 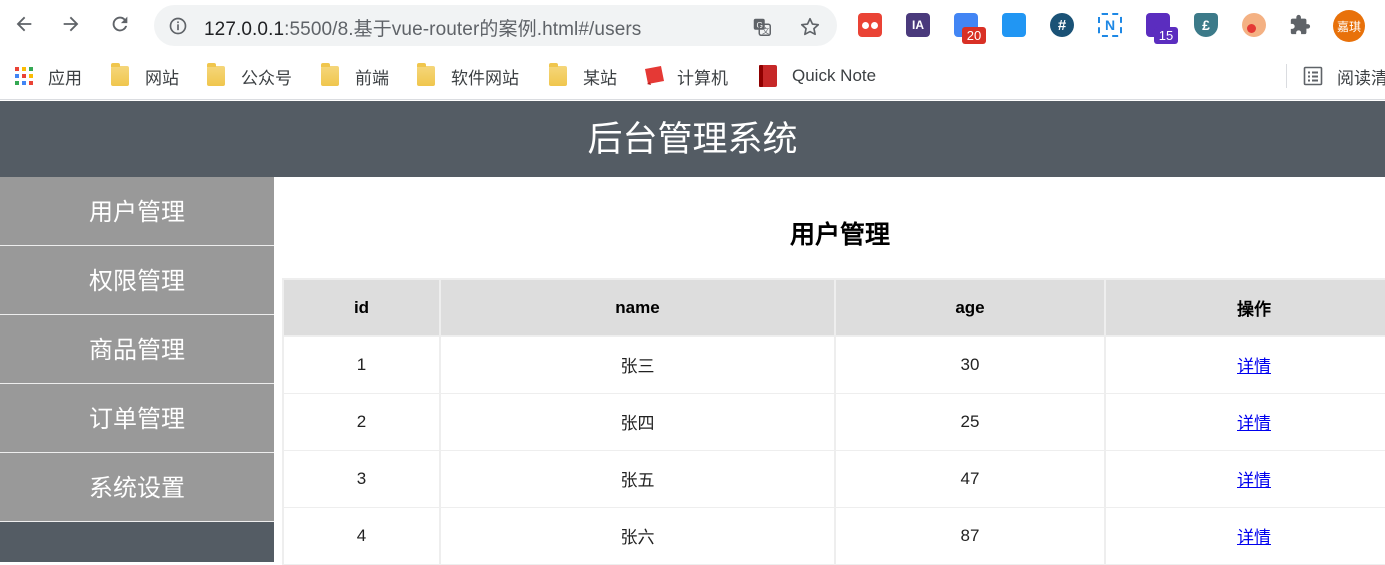 What do you see at coordinates (361, 364) in the screenshot?
I see `cell-id: 1` at bounding box center [361, 364].